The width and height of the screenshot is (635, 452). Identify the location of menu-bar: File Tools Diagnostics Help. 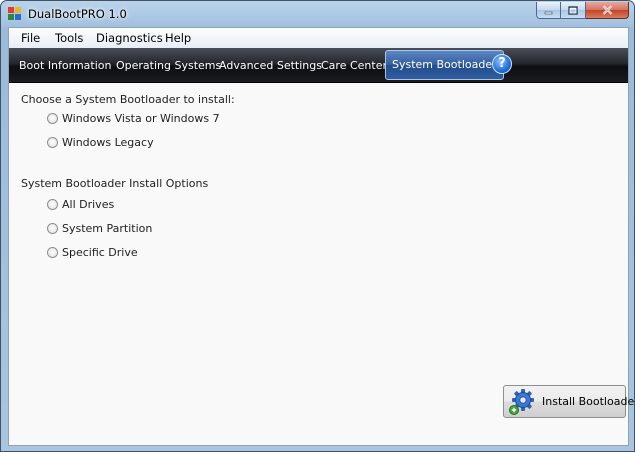
(318, 38).